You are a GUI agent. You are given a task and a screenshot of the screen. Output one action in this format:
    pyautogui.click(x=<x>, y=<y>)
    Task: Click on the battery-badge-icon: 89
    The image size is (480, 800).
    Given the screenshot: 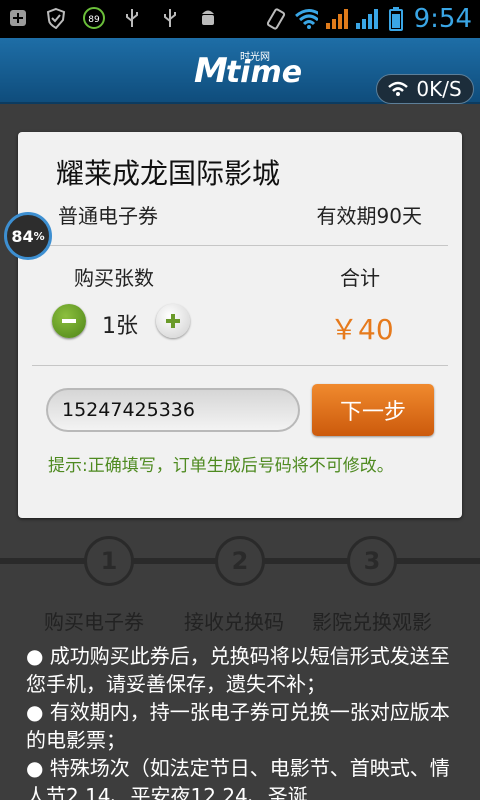 What is the action you would take?
    pyautogui.click(x=94, y=18)
    